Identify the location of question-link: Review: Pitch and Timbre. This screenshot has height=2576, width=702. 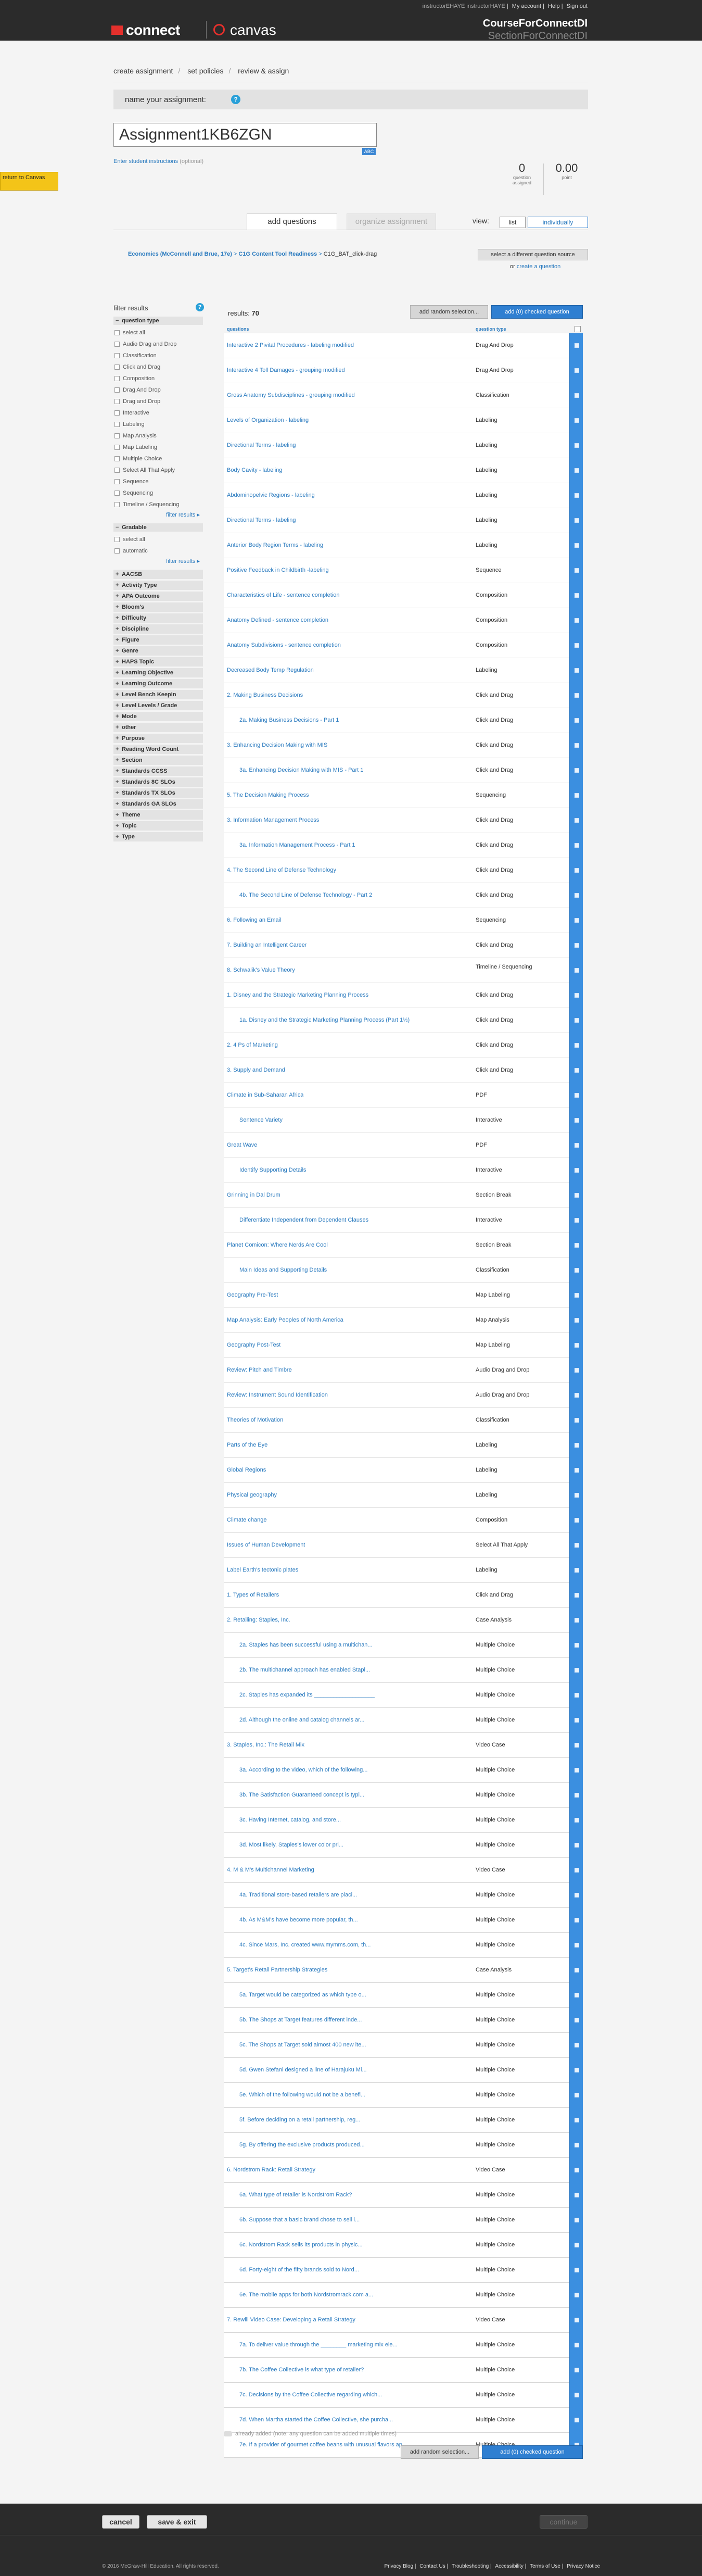
(259, 1370).